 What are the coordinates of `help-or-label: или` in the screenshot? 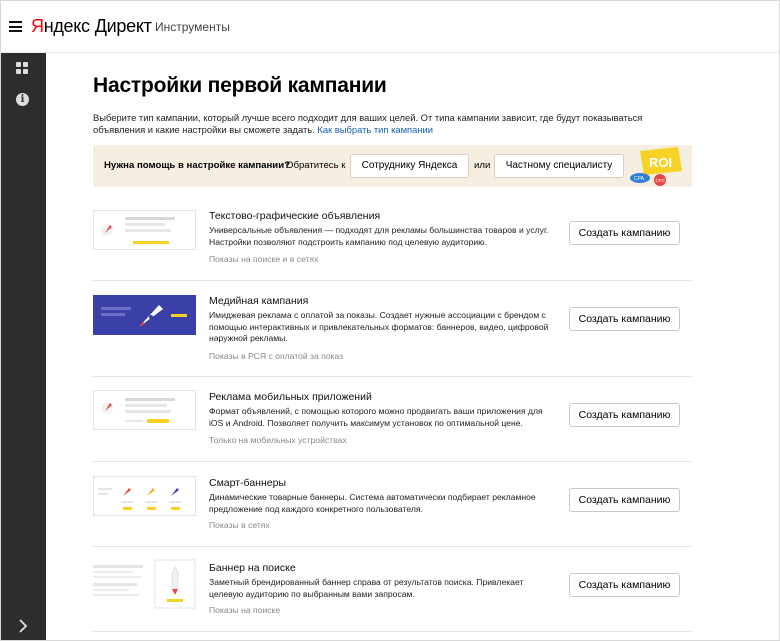 It's located at (482, 165).